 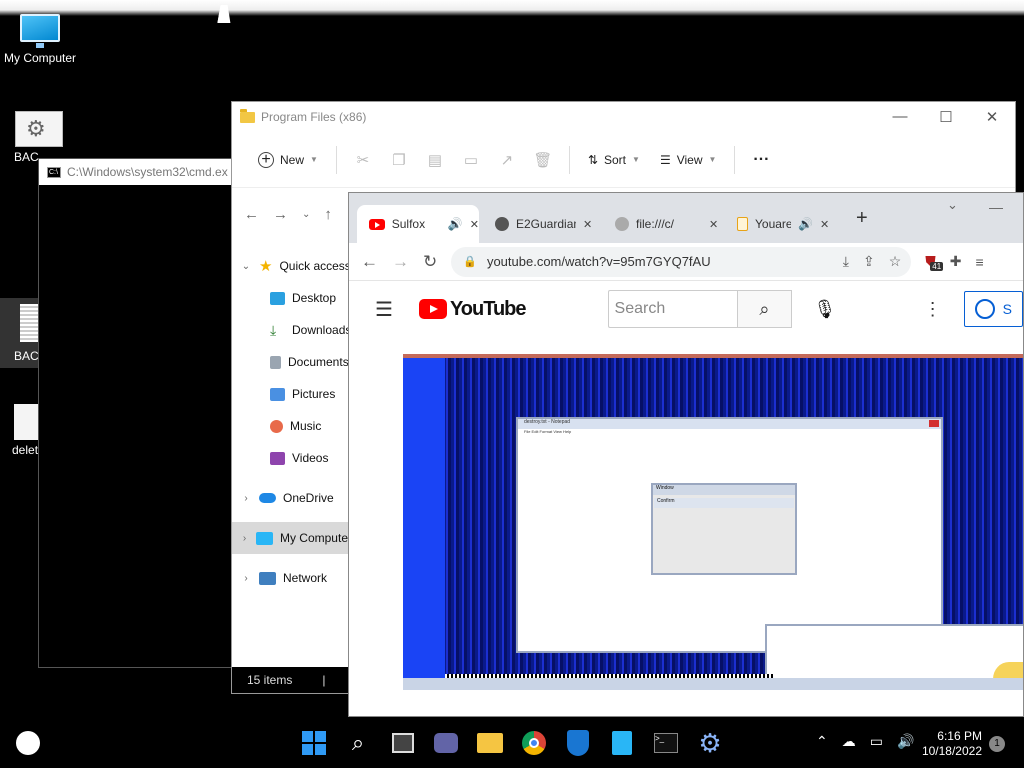 What do you see at coordinates (328, 214) in the screenshot?
I see `up-arrow-icon: ↑` at bounding box center [328, 214].